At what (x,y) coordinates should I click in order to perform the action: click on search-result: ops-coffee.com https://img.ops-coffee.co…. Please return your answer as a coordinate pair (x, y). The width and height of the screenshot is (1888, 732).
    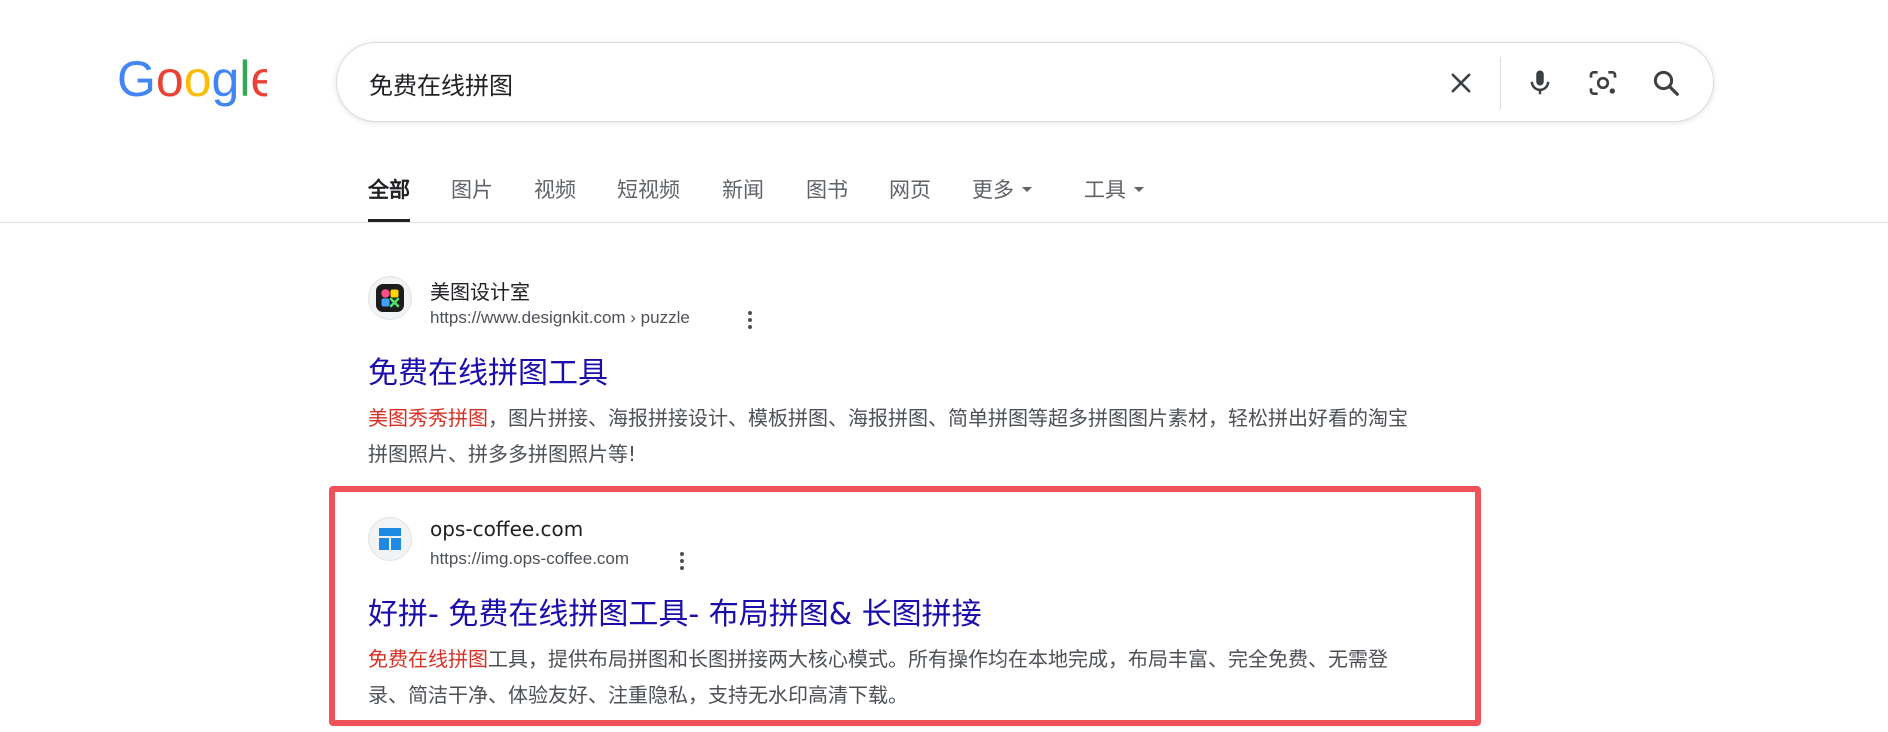
    Looking at the image, I should click on (893, 612).